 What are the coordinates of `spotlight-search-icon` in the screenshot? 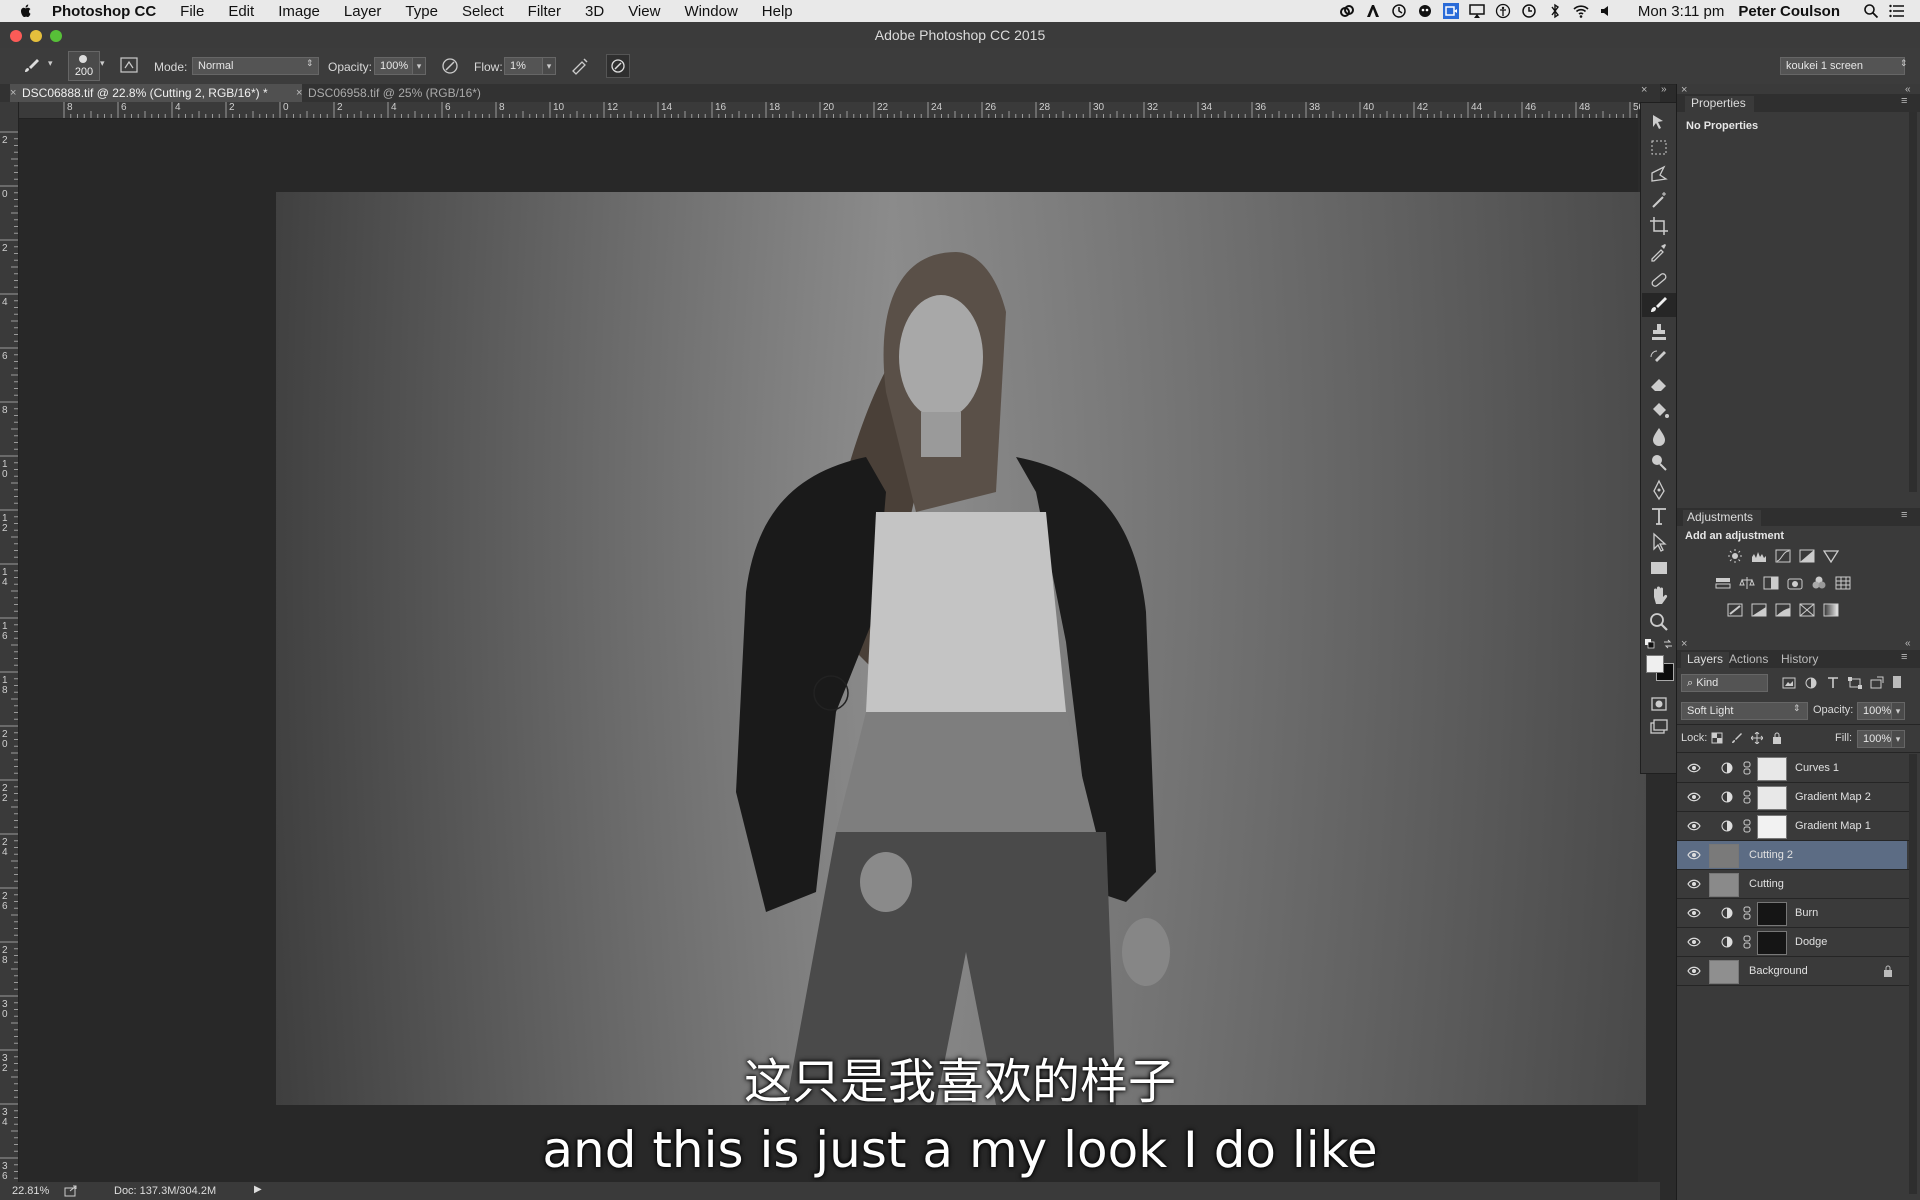 It's located at (1871, 11).